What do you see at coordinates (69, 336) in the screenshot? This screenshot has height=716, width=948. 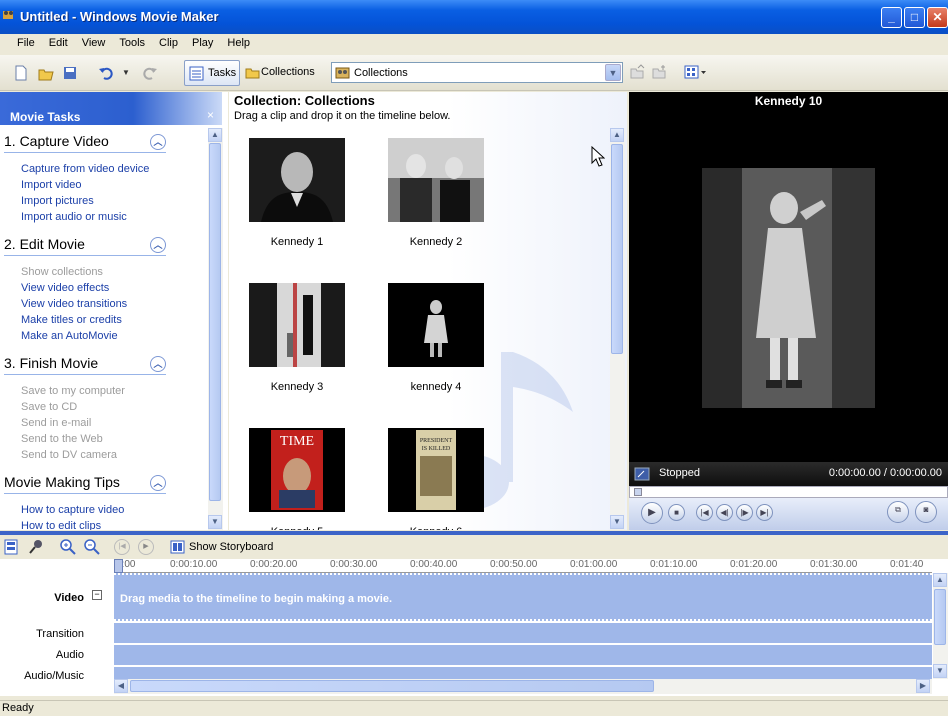 I see `task-link-automovie: Make an AutoMovie` at bounding box center [69, 336].